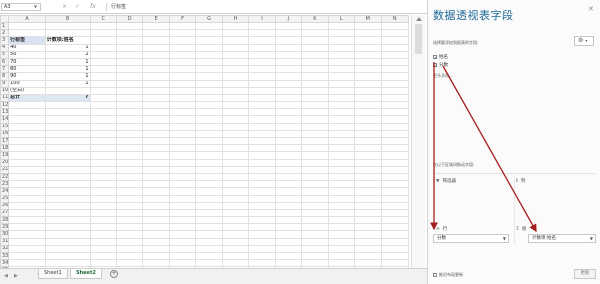  What do you see at coordinates (86, 274) in the screenshot?
I see `sheet-tab-sheet2: Sheet2` at bounding box center [86, 274].